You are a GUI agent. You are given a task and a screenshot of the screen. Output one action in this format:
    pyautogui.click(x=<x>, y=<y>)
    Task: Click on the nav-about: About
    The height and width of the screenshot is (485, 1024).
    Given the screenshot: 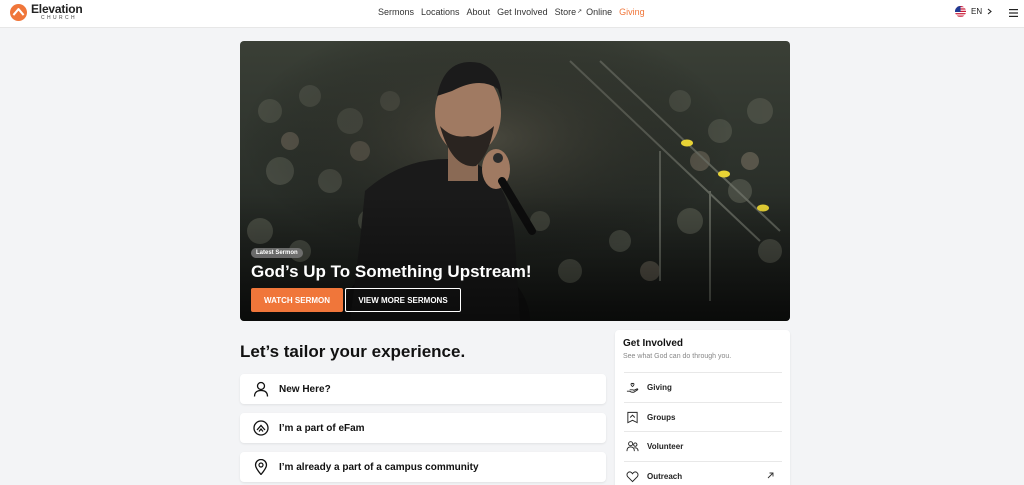 What is the action you would take?
    pyautogui.click(x=479, y=12)
    